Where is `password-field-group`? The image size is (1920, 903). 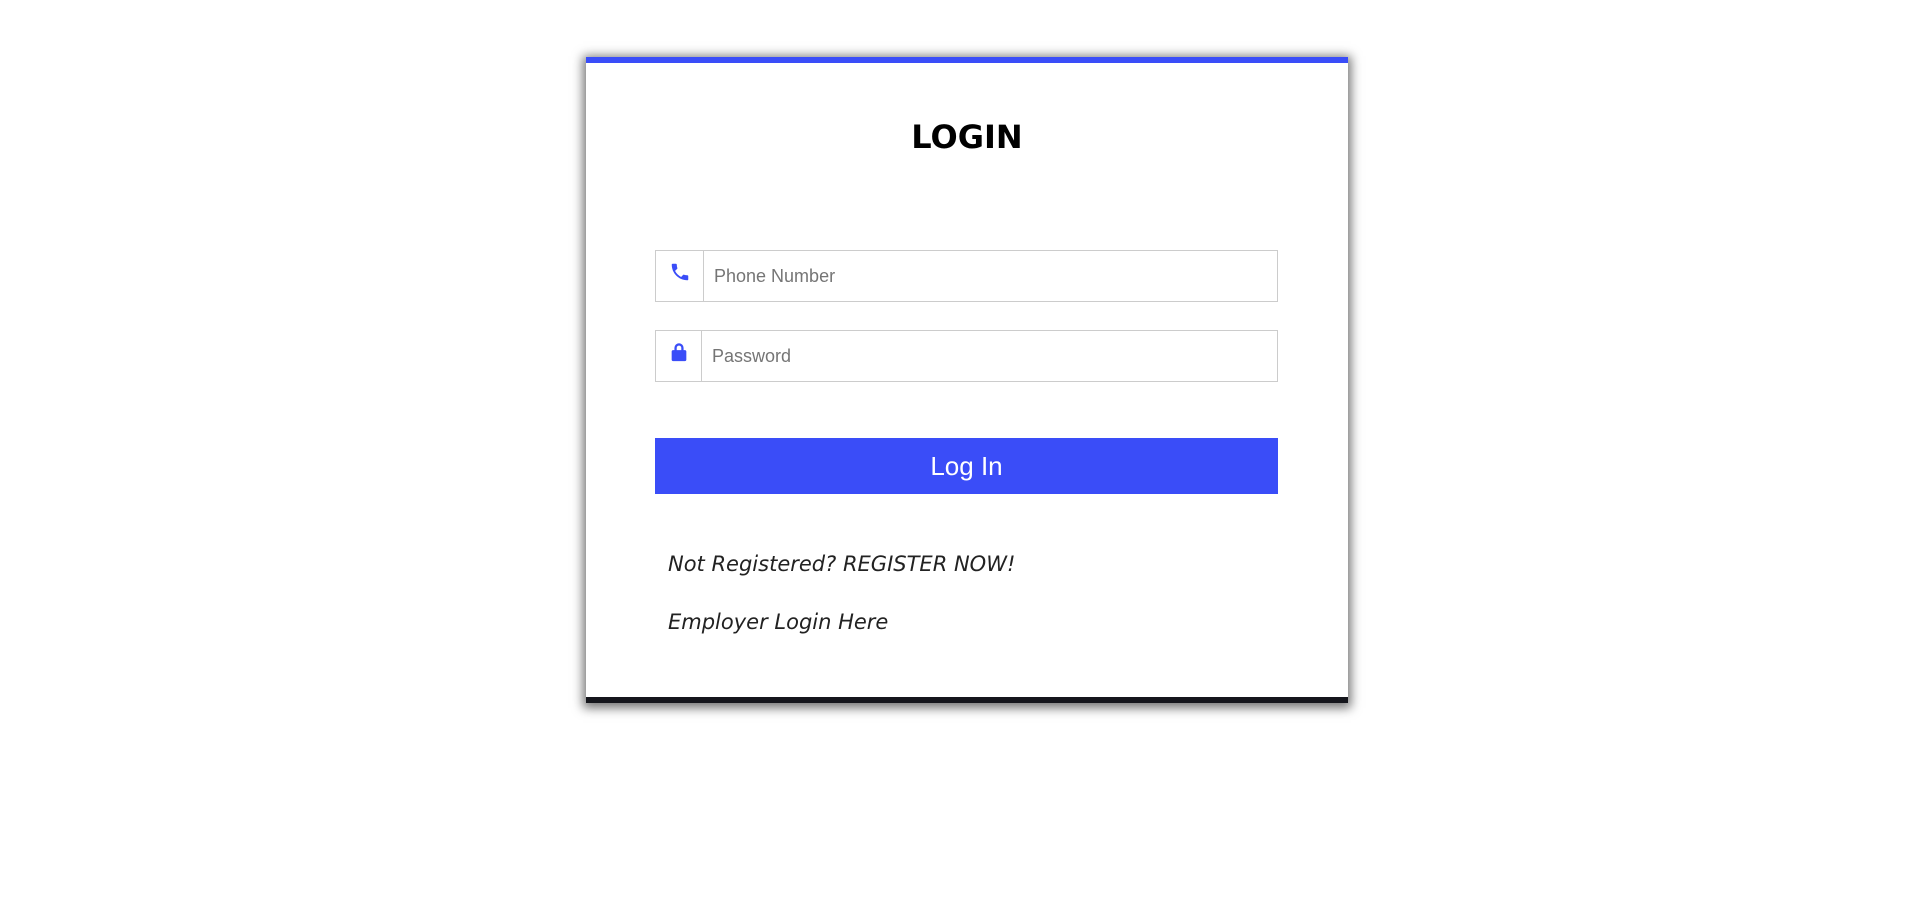
password-field-group is located at coordinates (966, 356).